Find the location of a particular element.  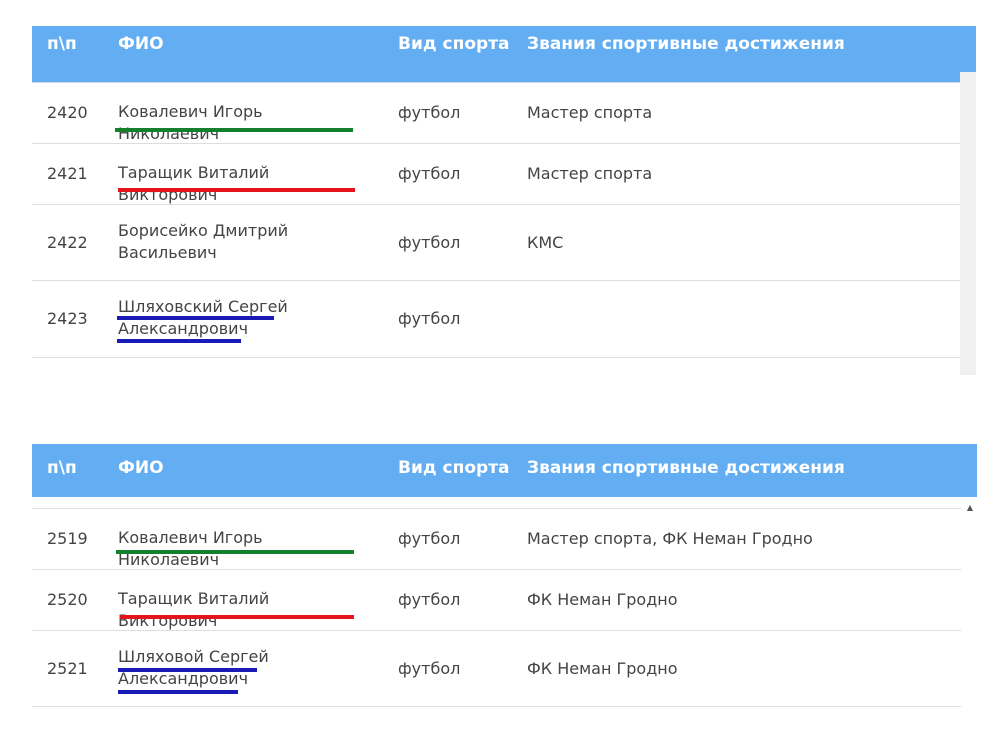

scroll-up-arrow-icon: ▲ is located at coordinates (970, 507).